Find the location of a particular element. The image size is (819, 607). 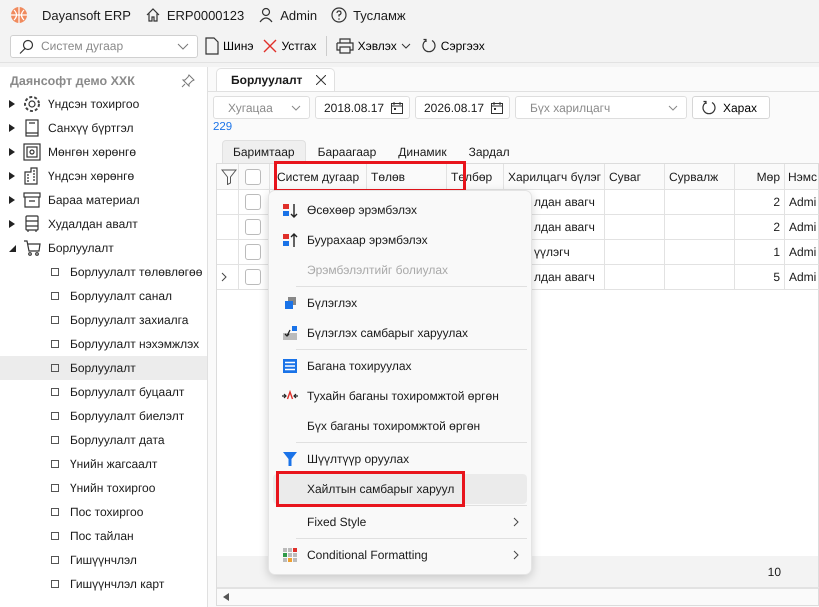

tree-item: Үнийн тохиргоо is located at coordinates (103, 488).